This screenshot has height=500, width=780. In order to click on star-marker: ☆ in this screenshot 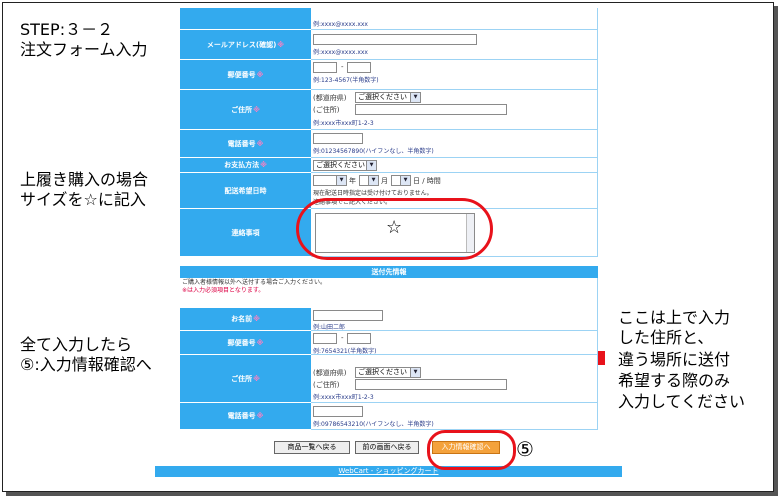, I will do `click(394, 227)`.